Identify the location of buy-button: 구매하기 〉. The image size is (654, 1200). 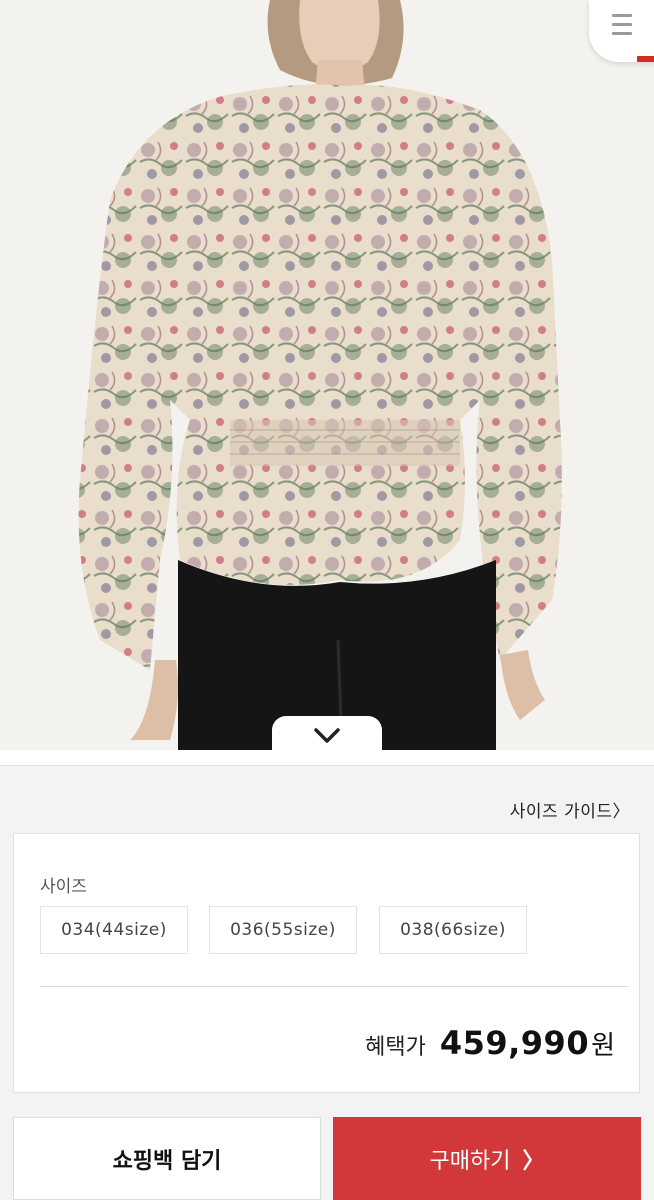
(487, 1158).